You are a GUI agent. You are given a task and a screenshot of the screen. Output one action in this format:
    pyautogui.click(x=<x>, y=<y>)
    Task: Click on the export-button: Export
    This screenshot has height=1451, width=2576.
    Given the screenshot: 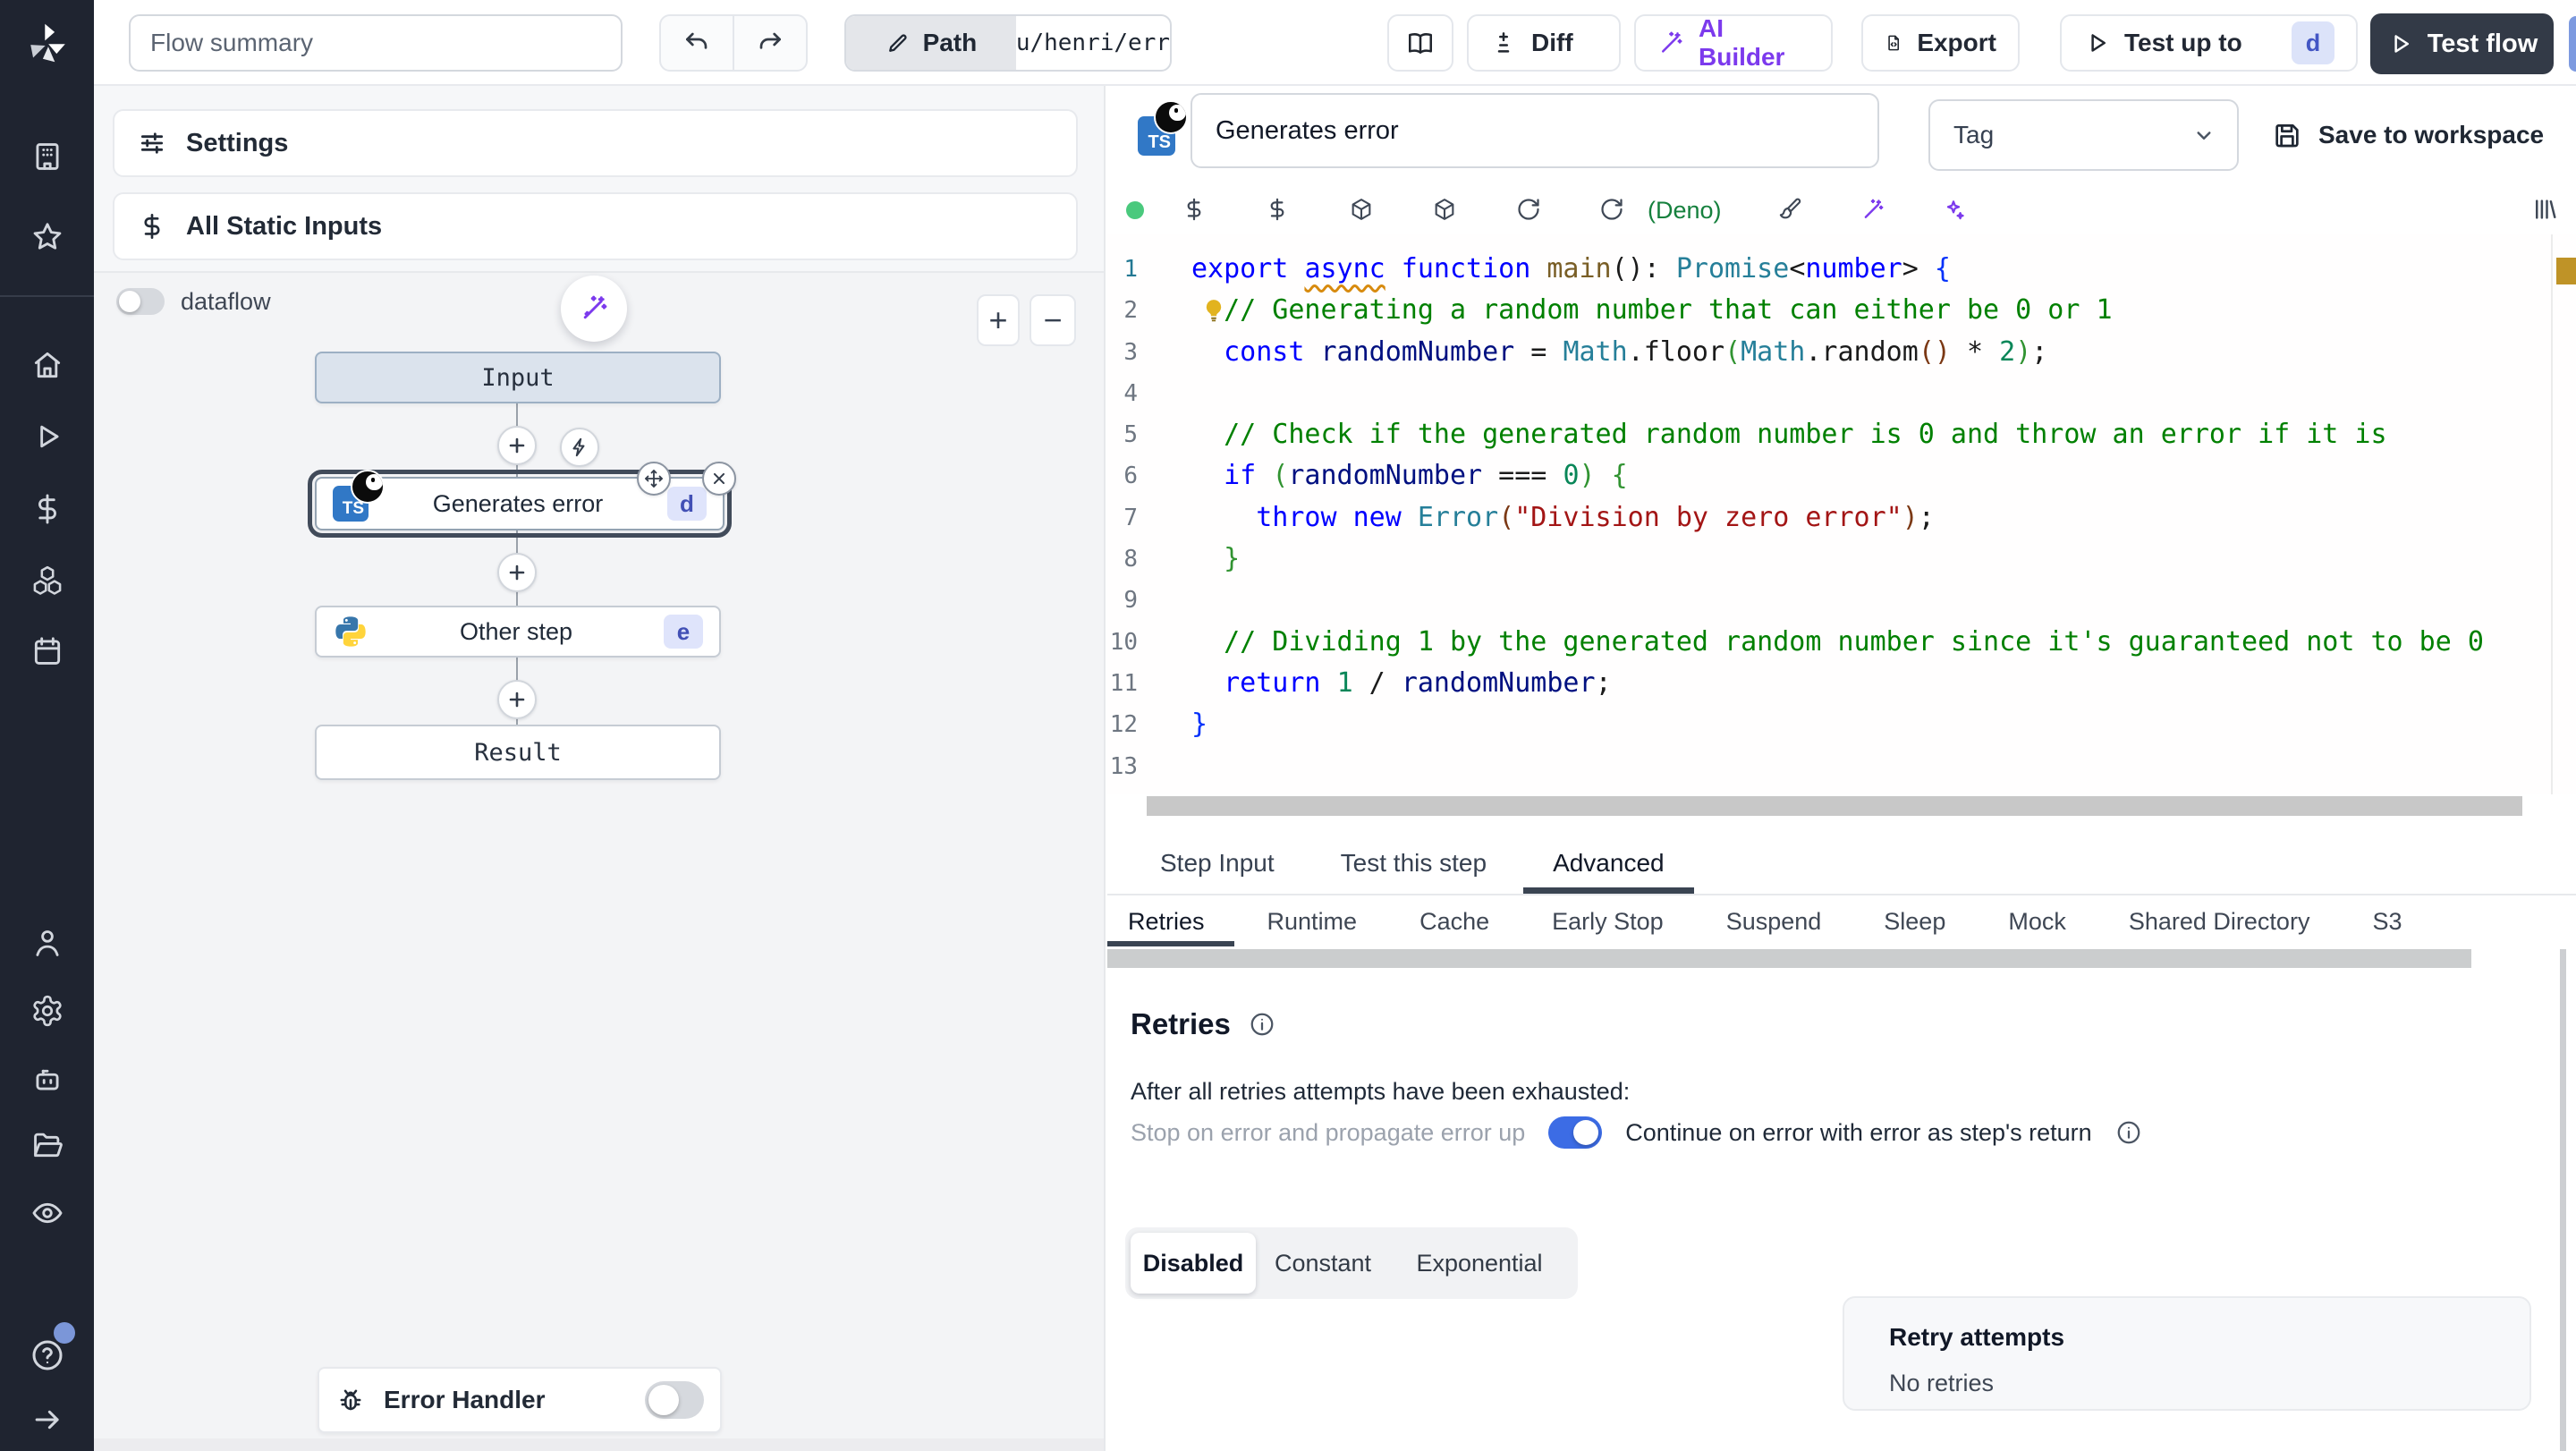 What is the action you would take?
    pyautogui.click(x=1940, y=43)
    